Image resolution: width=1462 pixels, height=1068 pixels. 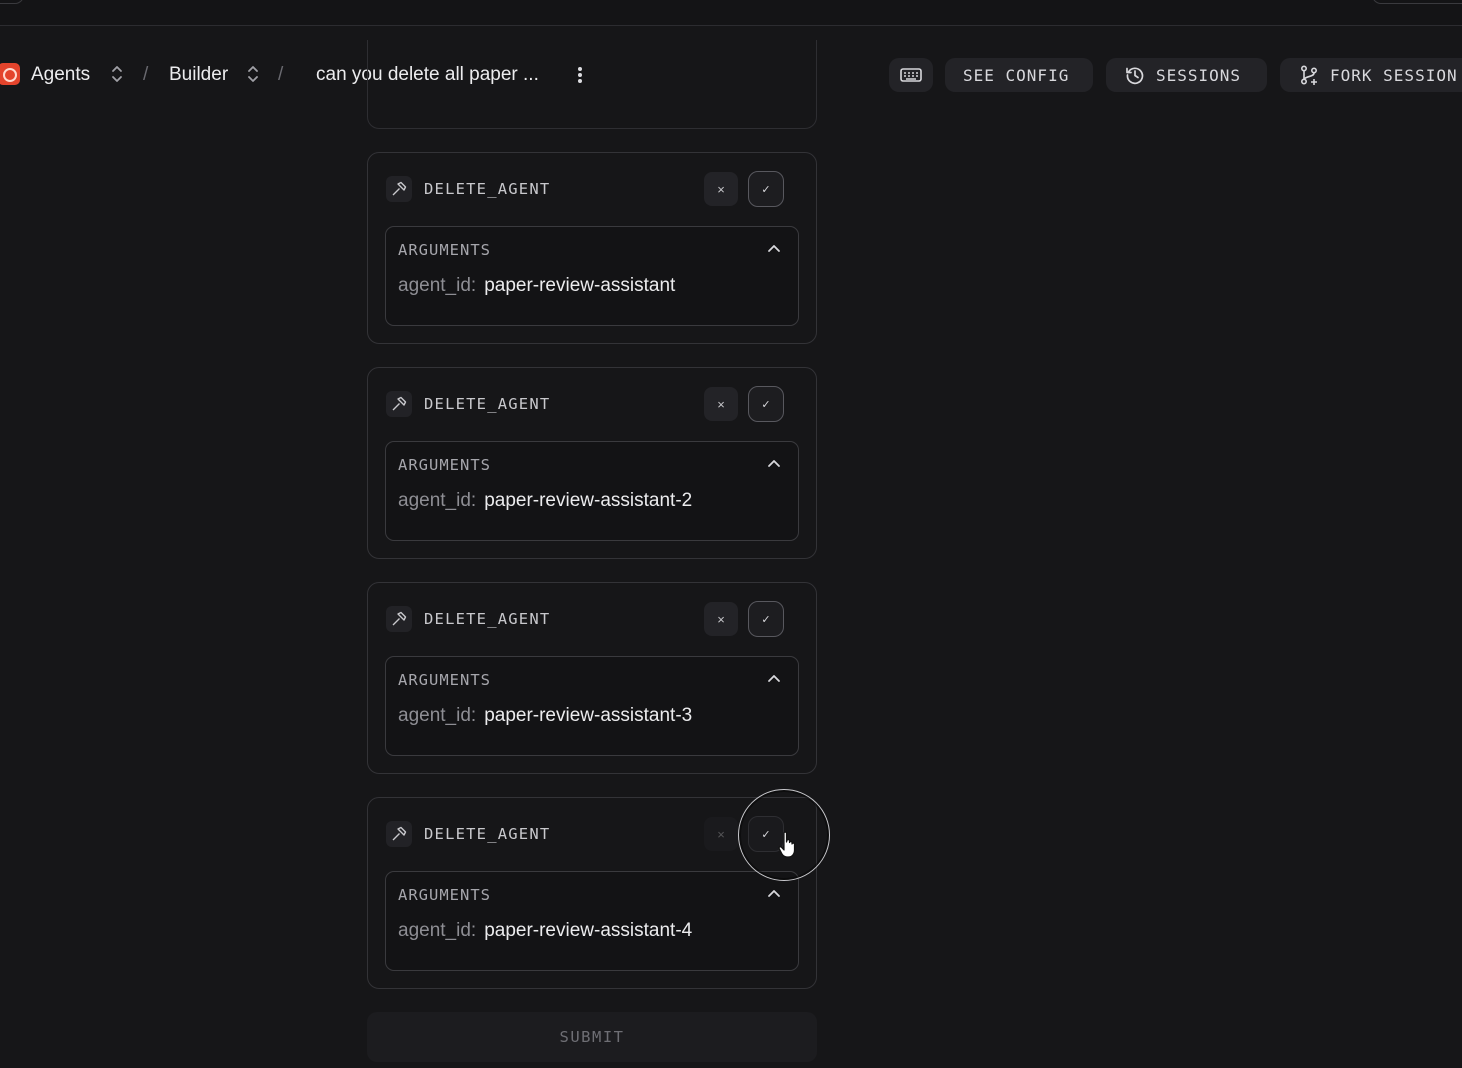 I want to click on fork-session-label: FORK SESSION, so click(x=1394, y=75).